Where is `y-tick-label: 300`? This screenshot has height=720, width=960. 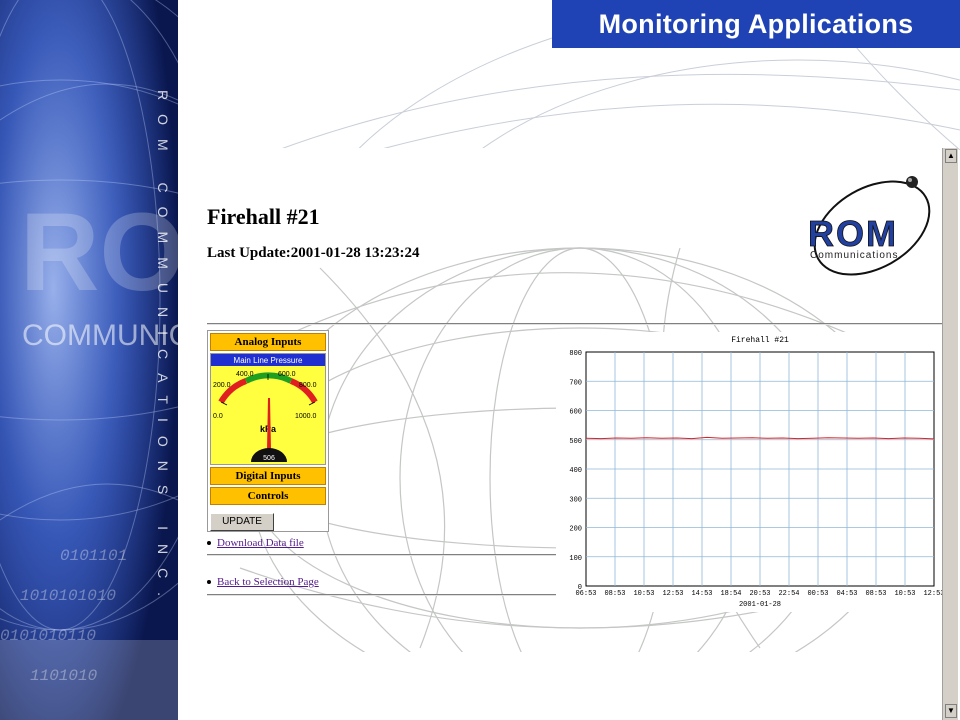
y-tick-label: 300 is located at coordinates (575, 500).